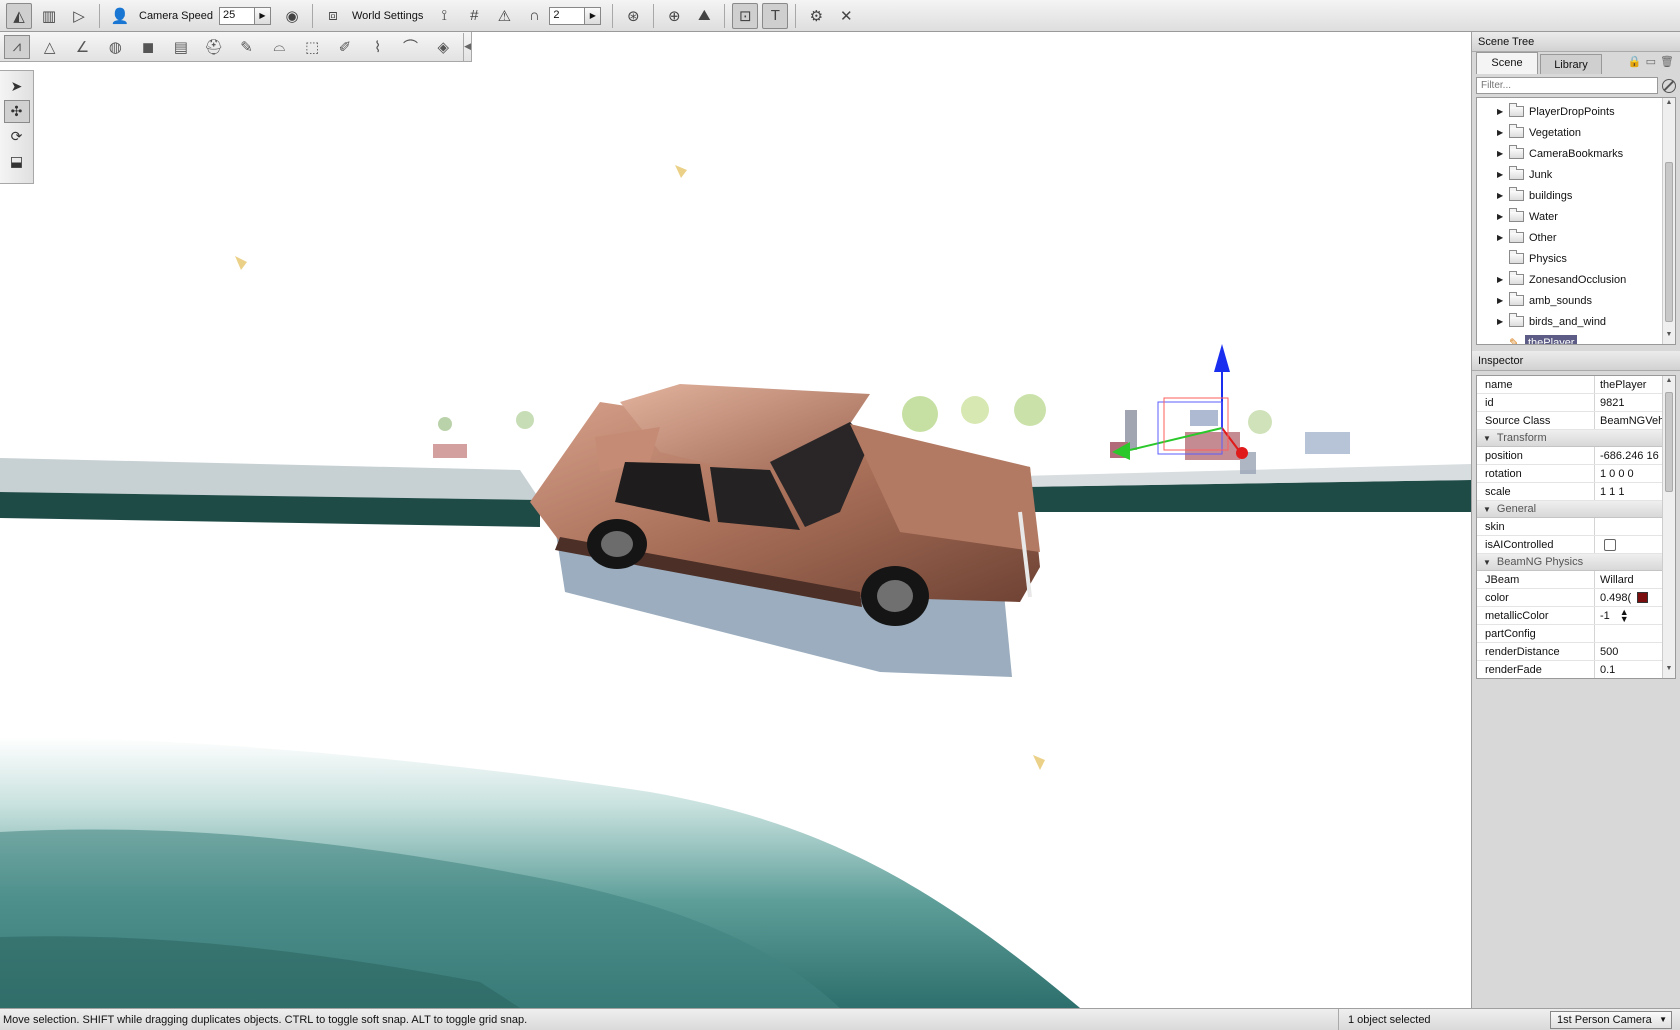 The image size is (1680, 1030). What do you see at coordinates (1576, 195) in the screenshot?
I see `tree-item-buildings: ▶ buildings` at bounding box center [1576, 195].